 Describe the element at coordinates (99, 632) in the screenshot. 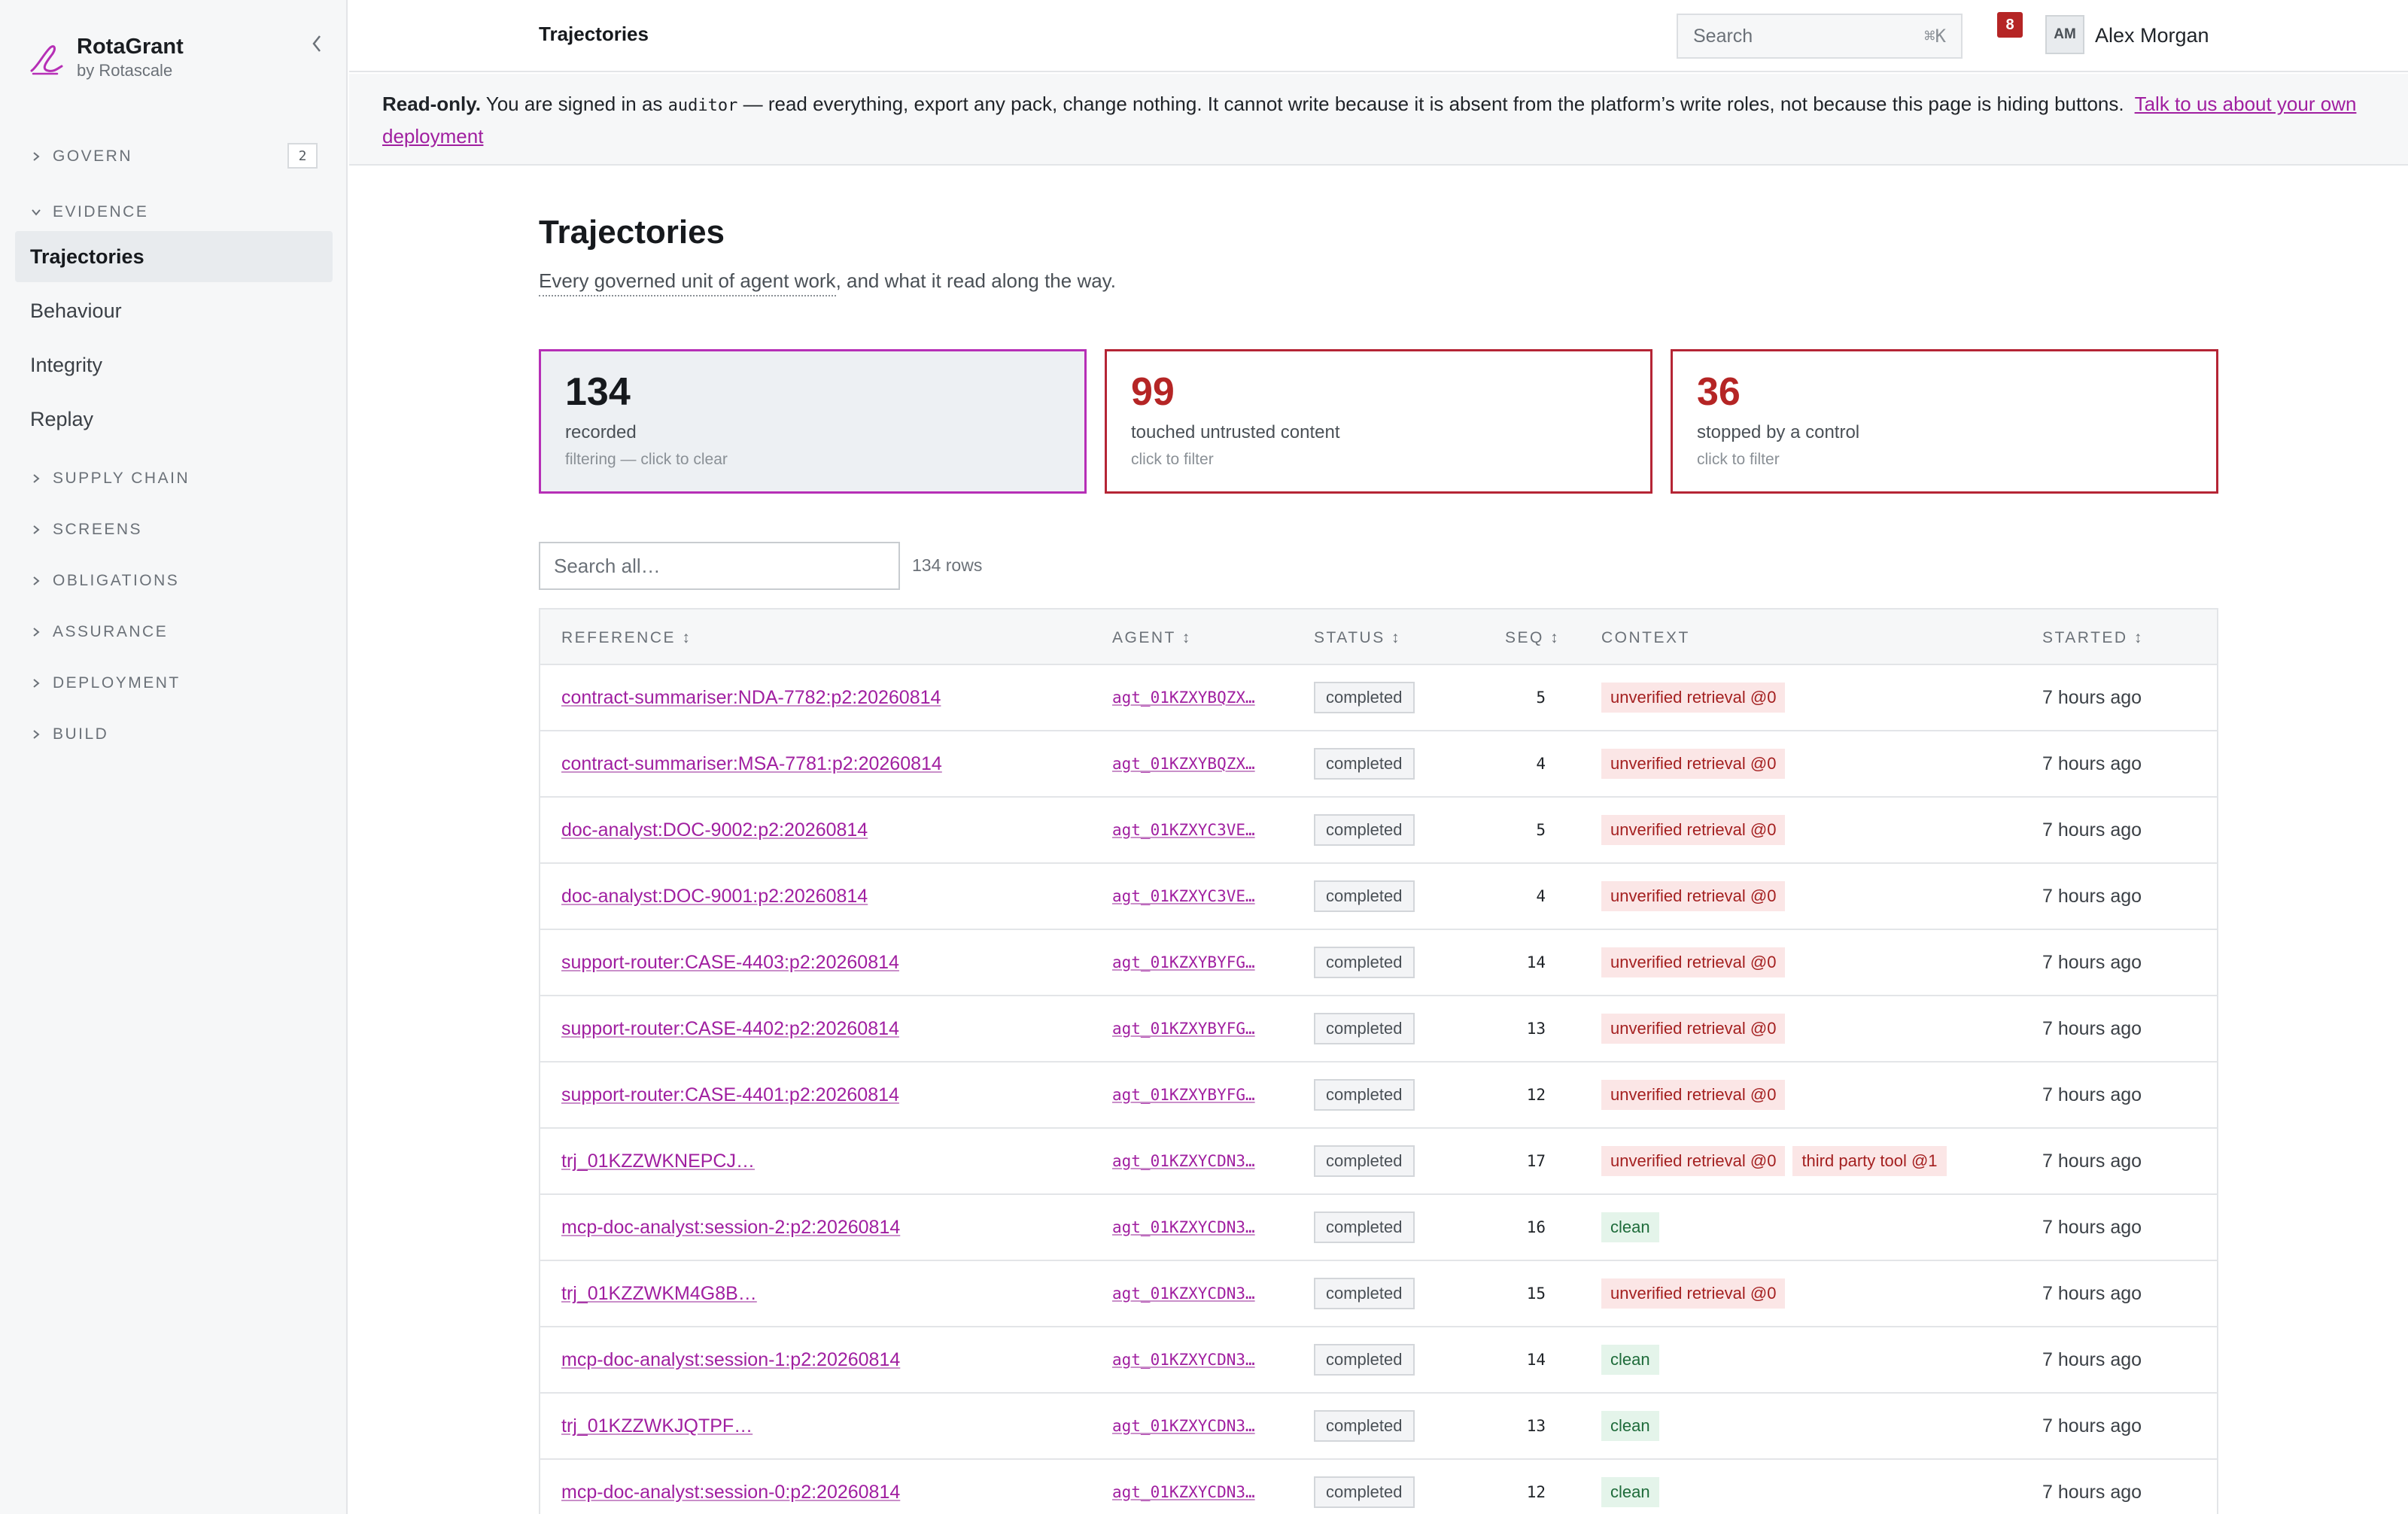

I see `nav-section-assurance: ASSURANCE` at that location.